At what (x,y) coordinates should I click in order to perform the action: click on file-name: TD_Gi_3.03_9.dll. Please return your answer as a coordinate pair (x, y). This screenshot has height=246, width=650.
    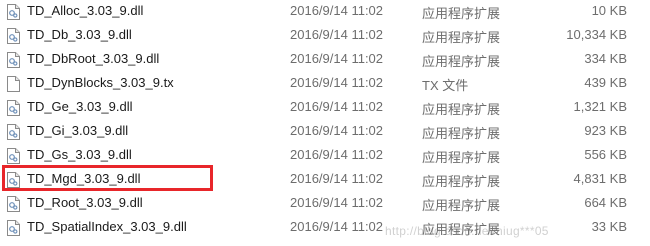
    Looking at the image, I should click on (77, 130).